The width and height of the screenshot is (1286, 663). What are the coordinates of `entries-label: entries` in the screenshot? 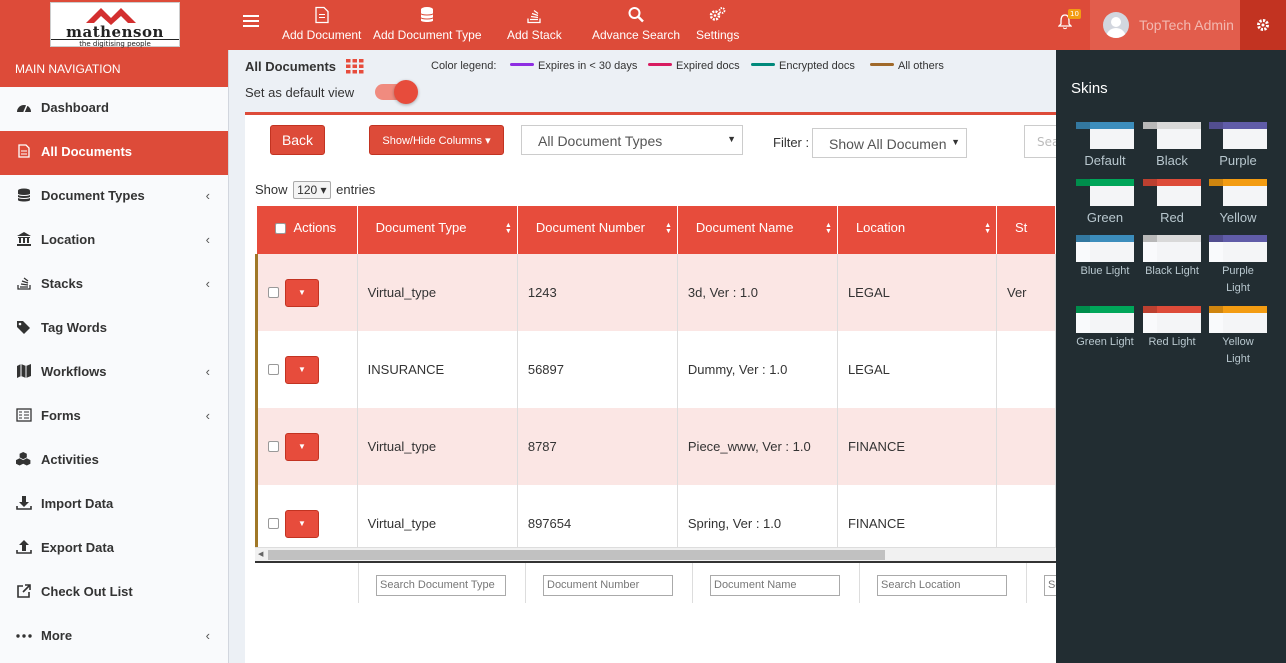 It's located at (356, 189).